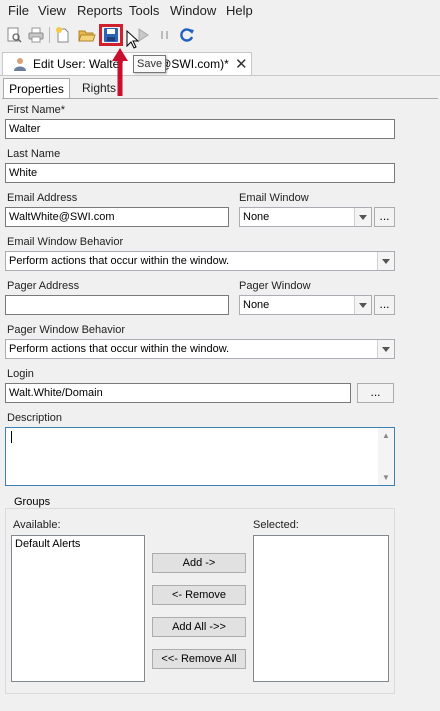 The height and width of the screenshot is (711, 440). What do you see at coordinates (178, 393) in the screenshot?
I see `login-field: Walt.White/Domain` at bounding box center [178, 393].